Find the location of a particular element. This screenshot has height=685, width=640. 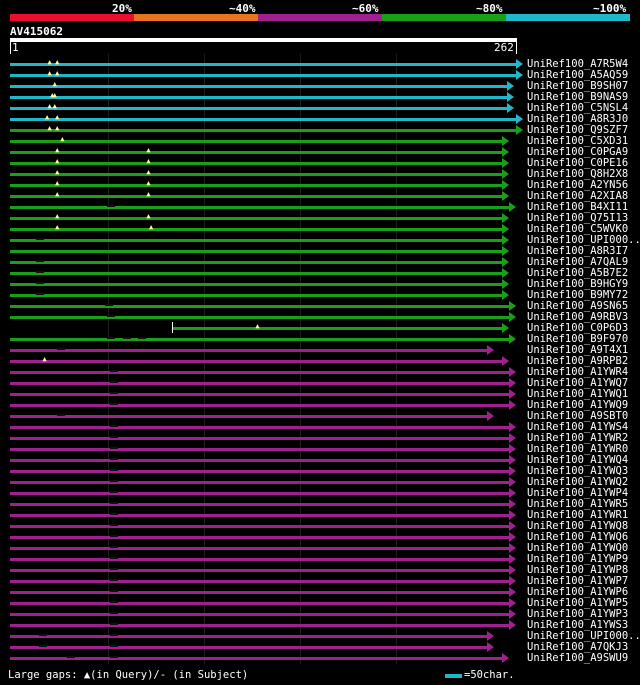

scale-bar is located at coordinates (453, 676).